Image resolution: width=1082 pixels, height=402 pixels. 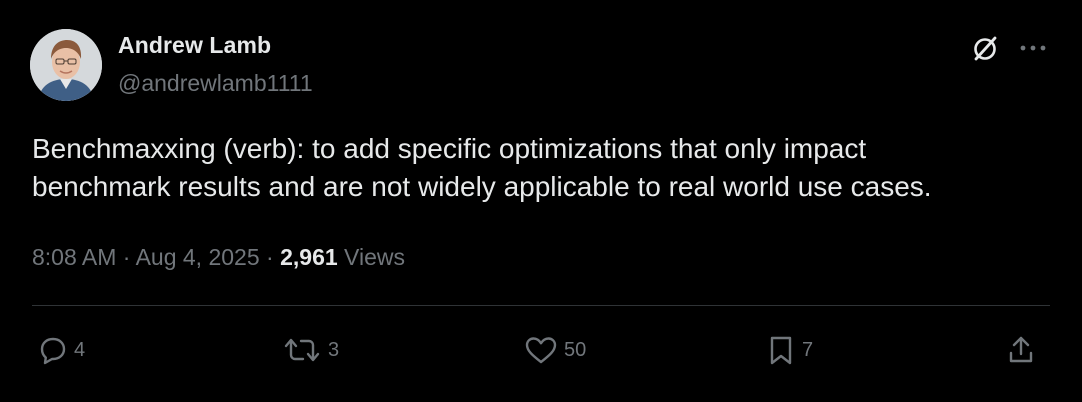 What do you see at coordinates (1033, 48) in the screenshot?
I see `more-icon` at bounding box center [1033, 48].